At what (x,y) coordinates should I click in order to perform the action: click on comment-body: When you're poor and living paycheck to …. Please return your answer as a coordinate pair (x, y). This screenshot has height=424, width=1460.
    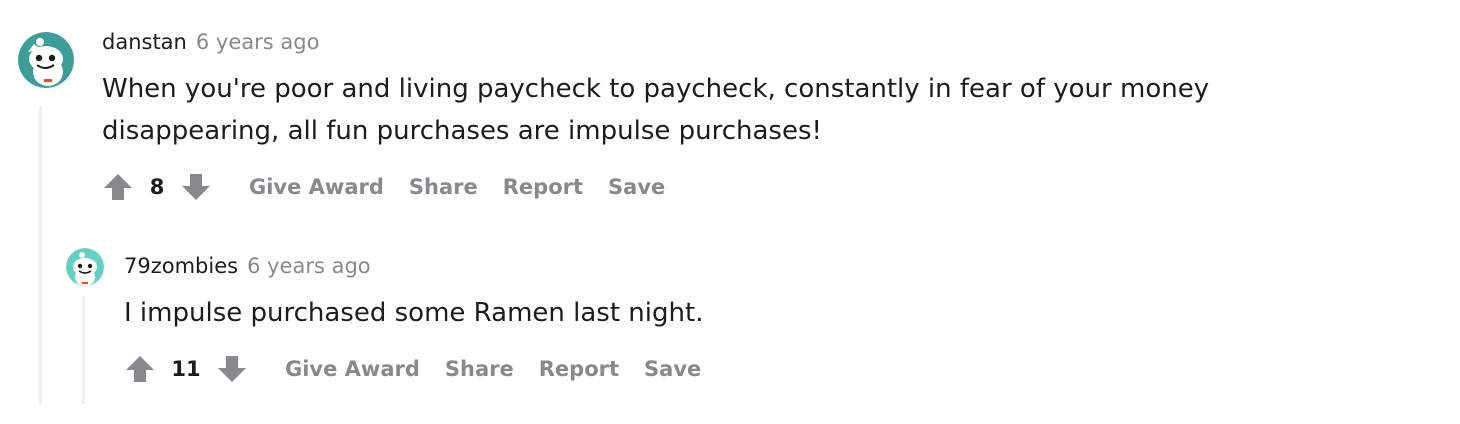
    Looking at the image, I should click on (656, 110).